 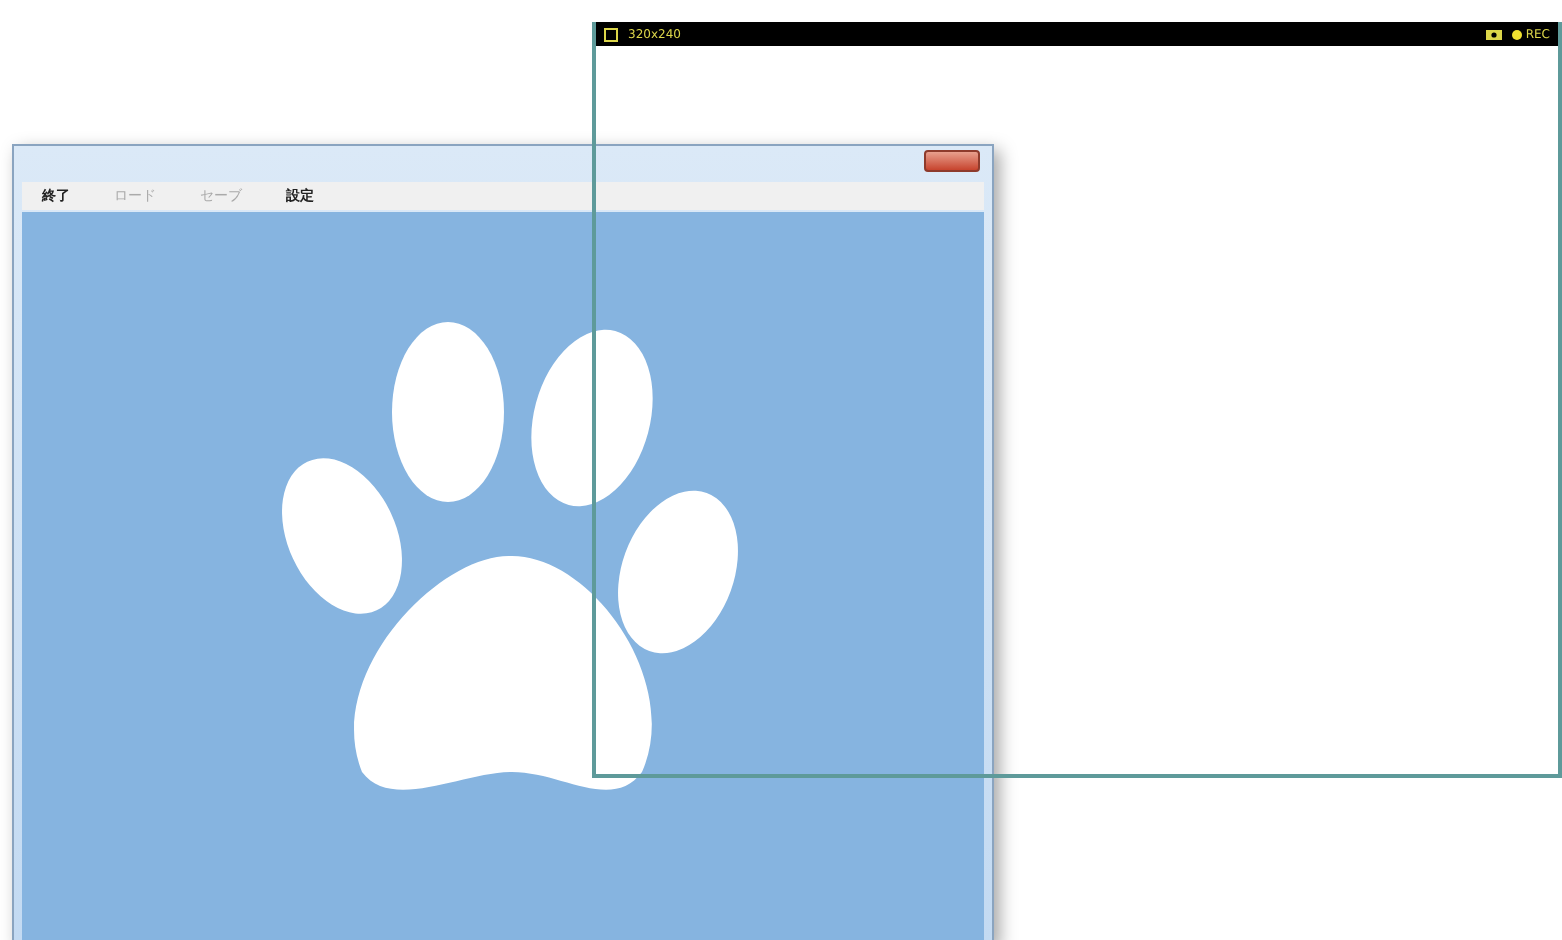 What do you see at coordinates (611, 34) in the screenshot?
I see `window-icon` at bounding box center [611, 34].